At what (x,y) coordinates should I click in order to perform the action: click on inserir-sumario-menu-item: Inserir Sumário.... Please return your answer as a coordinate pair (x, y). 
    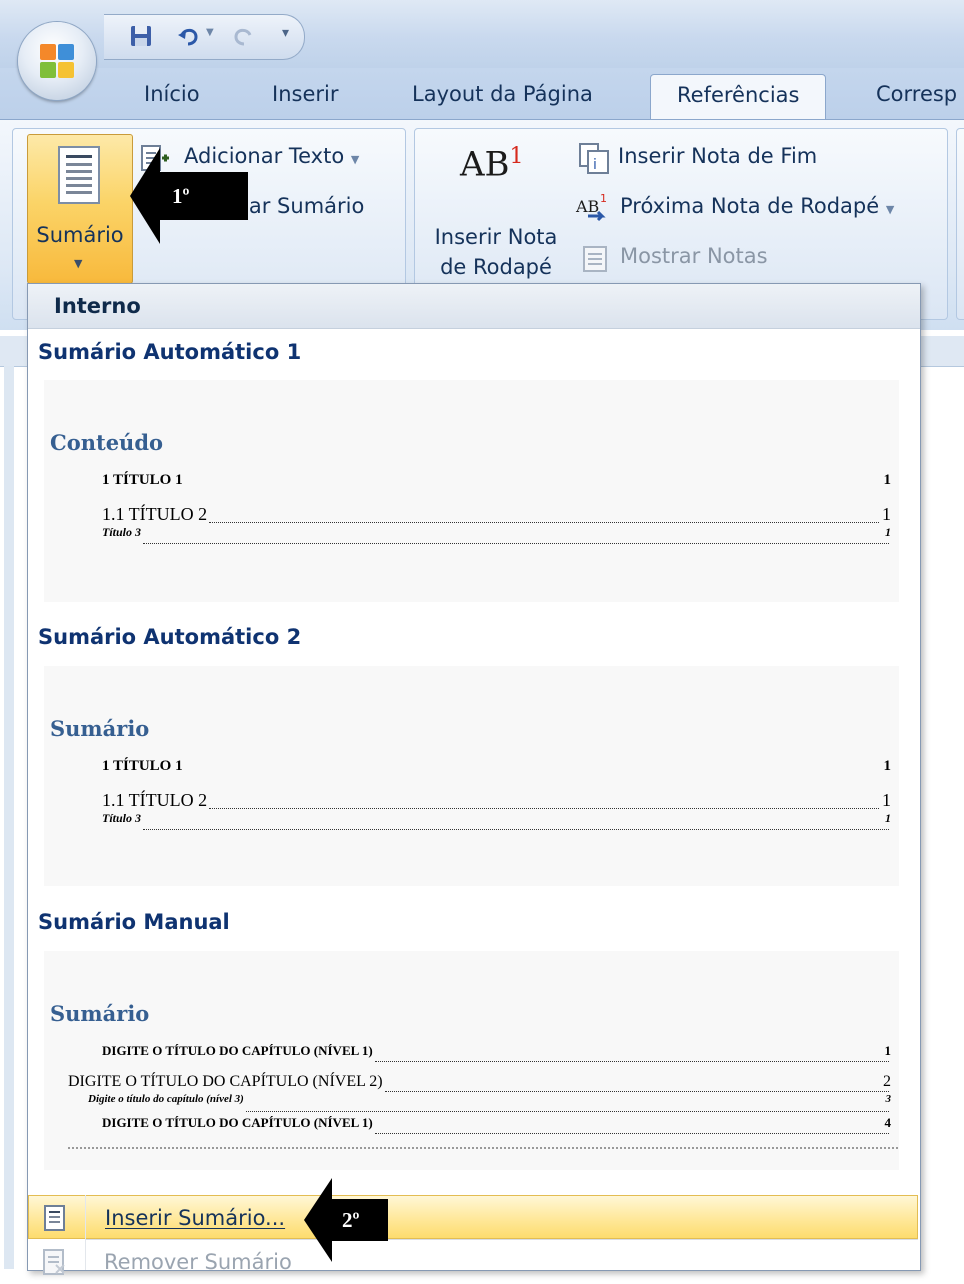
    Looking at the image, I should click on (473, 1217).